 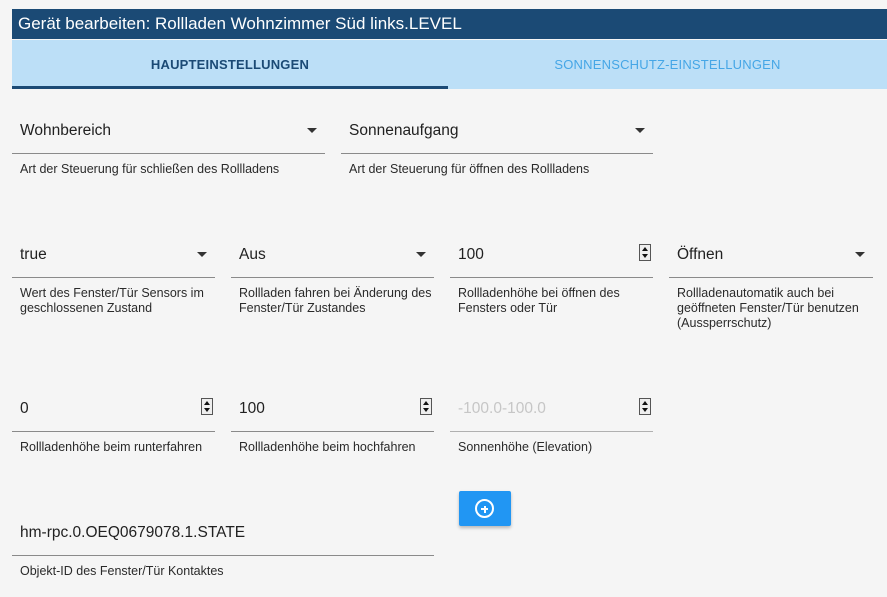 I want to click on plus-circle-icon, so click(x=484, y=508).